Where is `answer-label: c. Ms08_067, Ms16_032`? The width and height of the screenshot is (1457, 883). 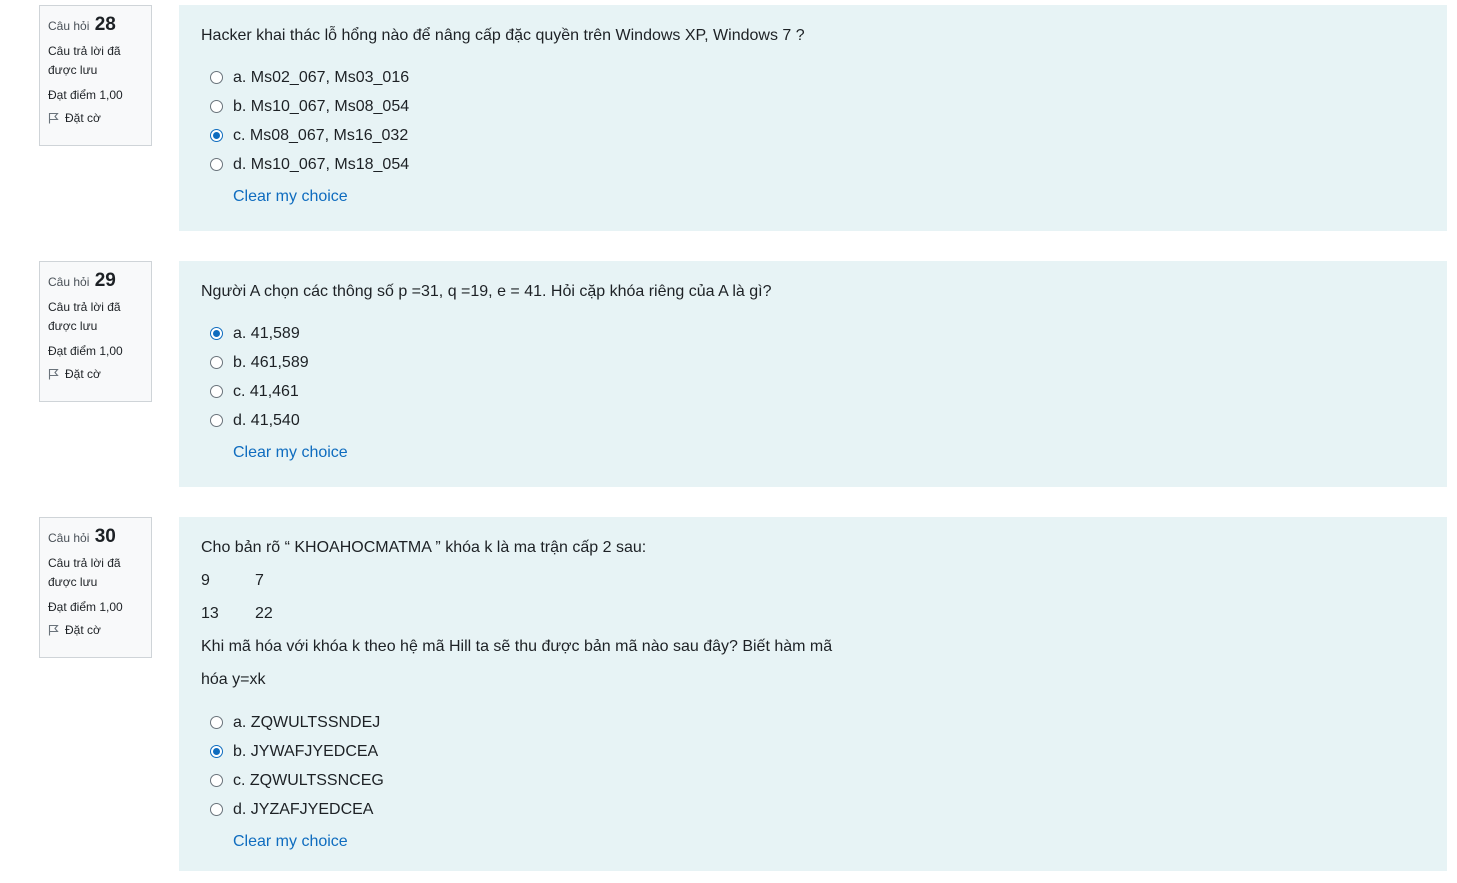 answer-label: c. Ms08_067, Ms16_032 is located at coordinates (321, 135).